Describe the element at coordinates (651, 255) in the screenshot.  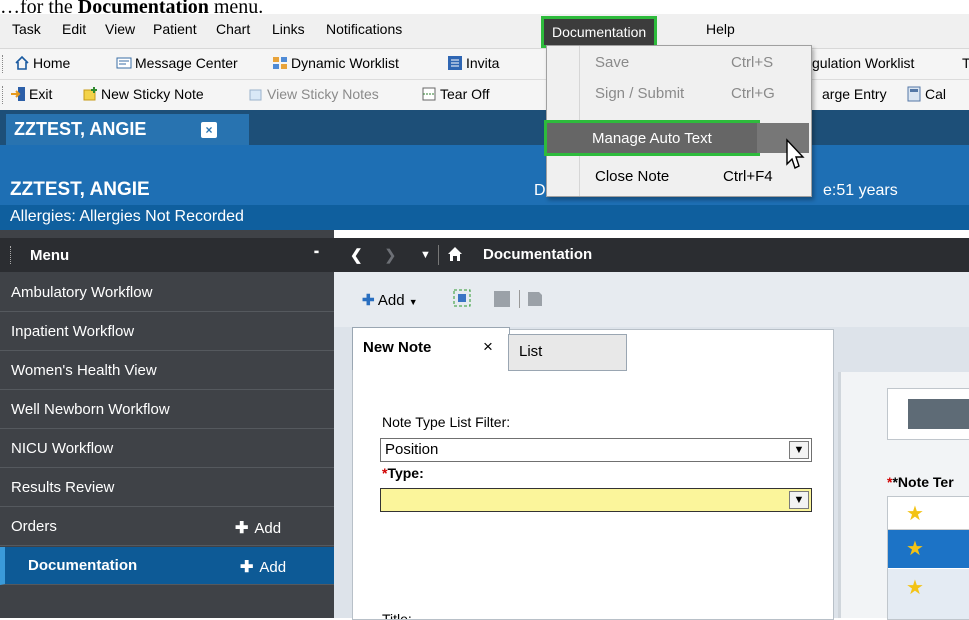
I see `content-nav-bar: ❮ ❯ ▼ Documentation` at that location.